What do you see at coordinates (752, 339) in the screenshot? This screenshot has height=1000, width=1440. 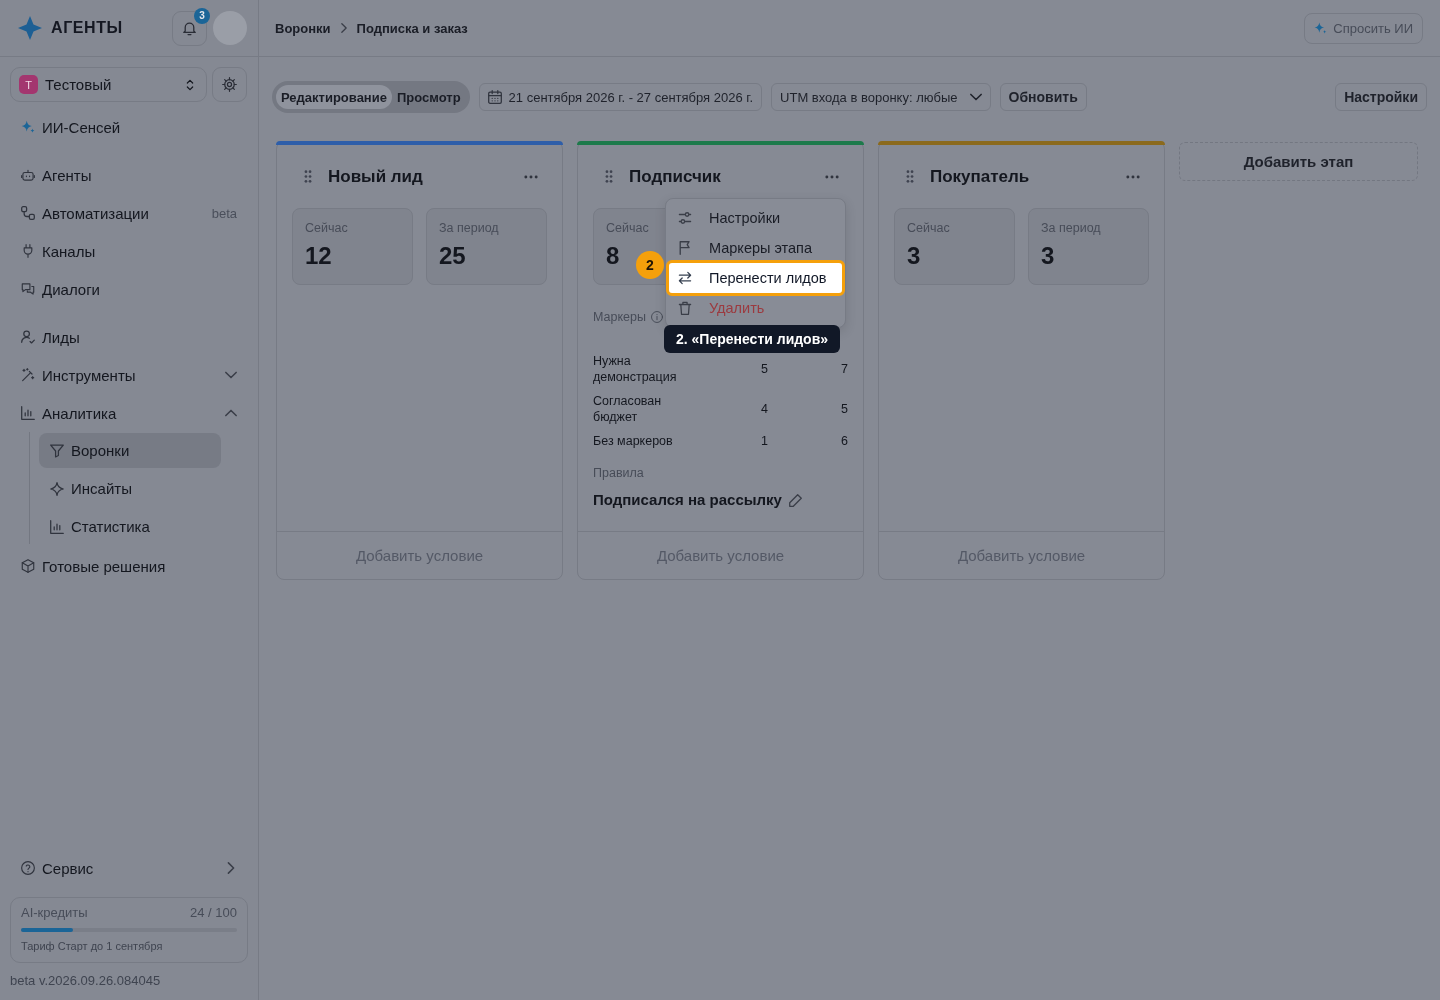 I see `tour-tooltip: 2. «Перенести лидов»` at bounding box center [752, 339].